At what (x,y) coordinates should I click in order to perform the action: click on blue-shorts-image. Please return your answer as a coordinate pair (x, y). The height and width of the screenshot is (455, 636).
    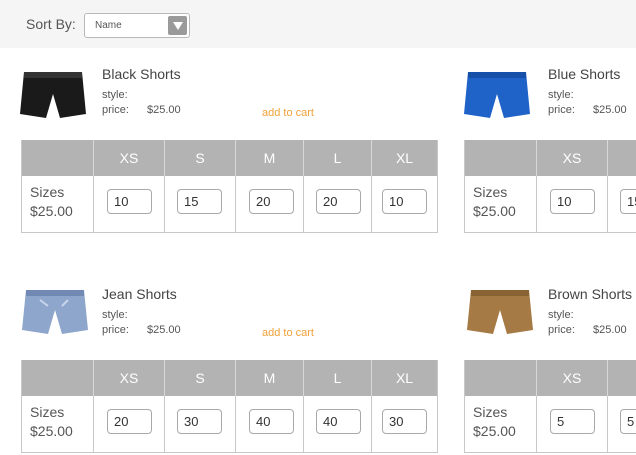
    Looking at the image, I should click on (497, 95).